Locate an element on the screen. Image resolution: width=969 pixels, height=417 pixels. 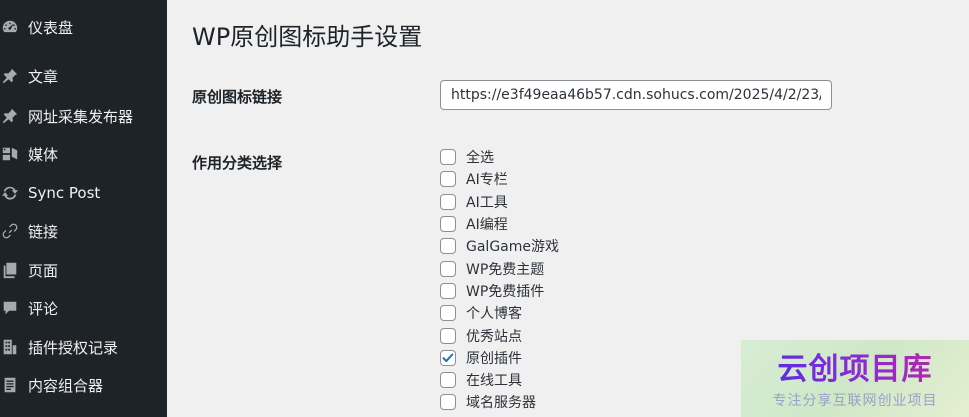
watermark-subtitle: 专注分享互联网创业项目 is located at coordinates (855, 401).